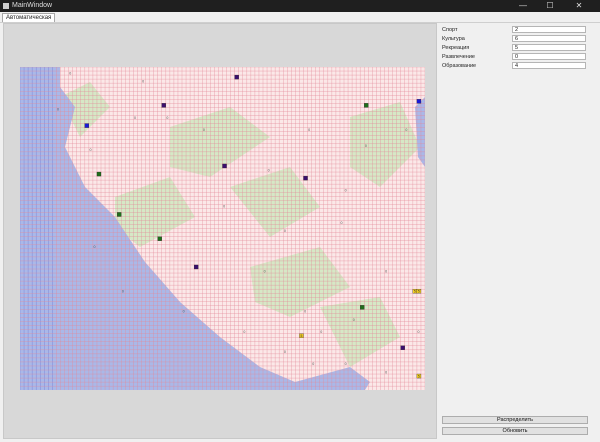  Describe the element at coordinates (458, 57) in the screenshot. I see `param-label-entertainment: Развлечение` at that location.